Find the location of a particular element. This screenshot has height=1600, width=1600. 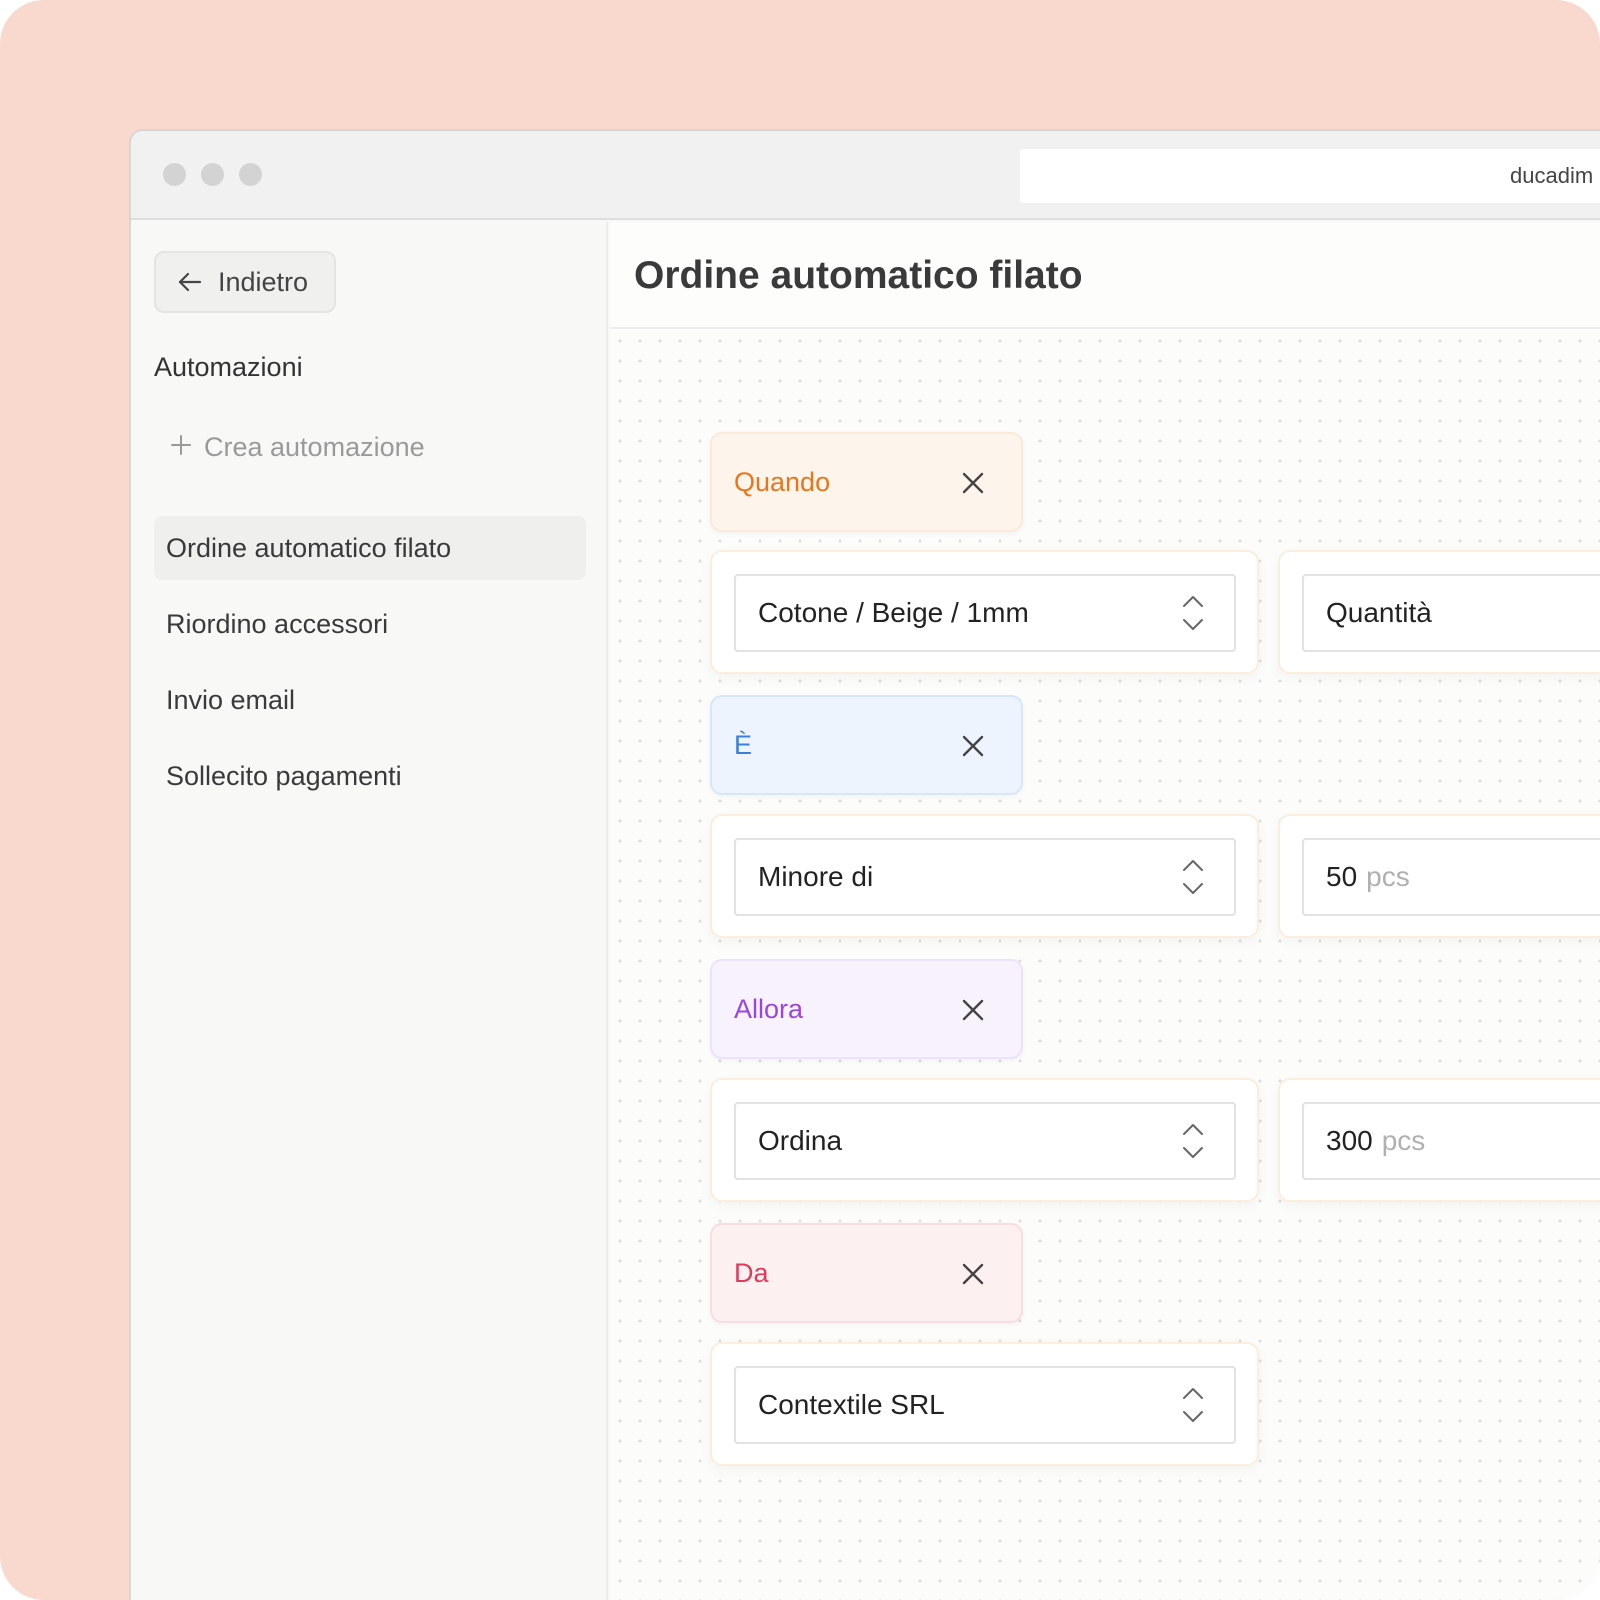

action-select: Ordina is located at coordinates (985, 1141).